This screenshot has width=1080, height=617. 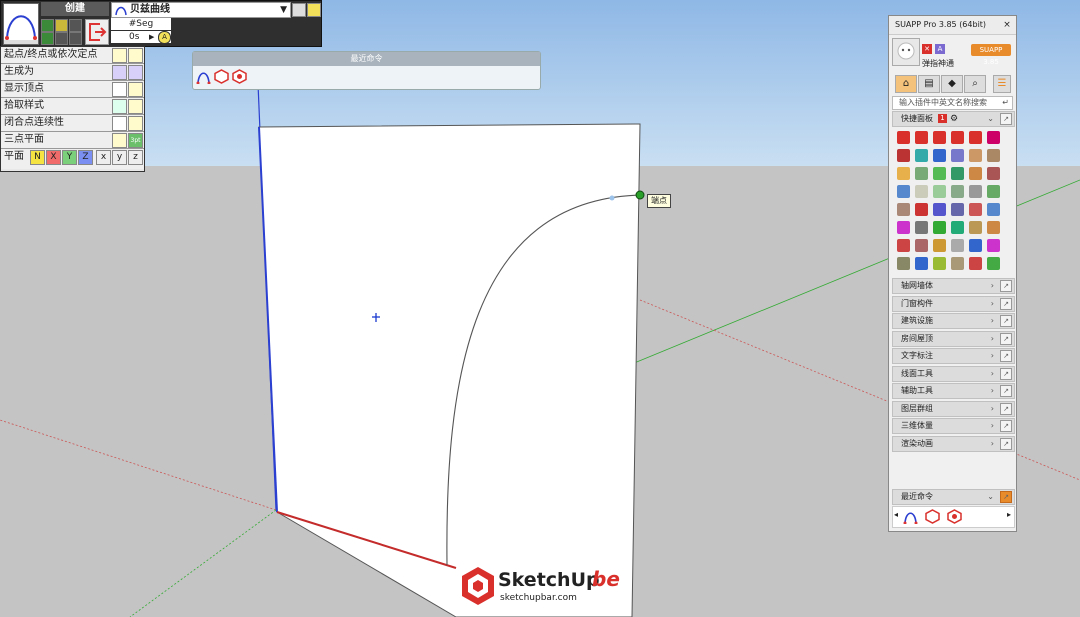 What do you see at coordinates (953, 339) in the screenshot?
I see `section-header-3: 房间屋顶 › ↗` at bounding box center [953, 339].